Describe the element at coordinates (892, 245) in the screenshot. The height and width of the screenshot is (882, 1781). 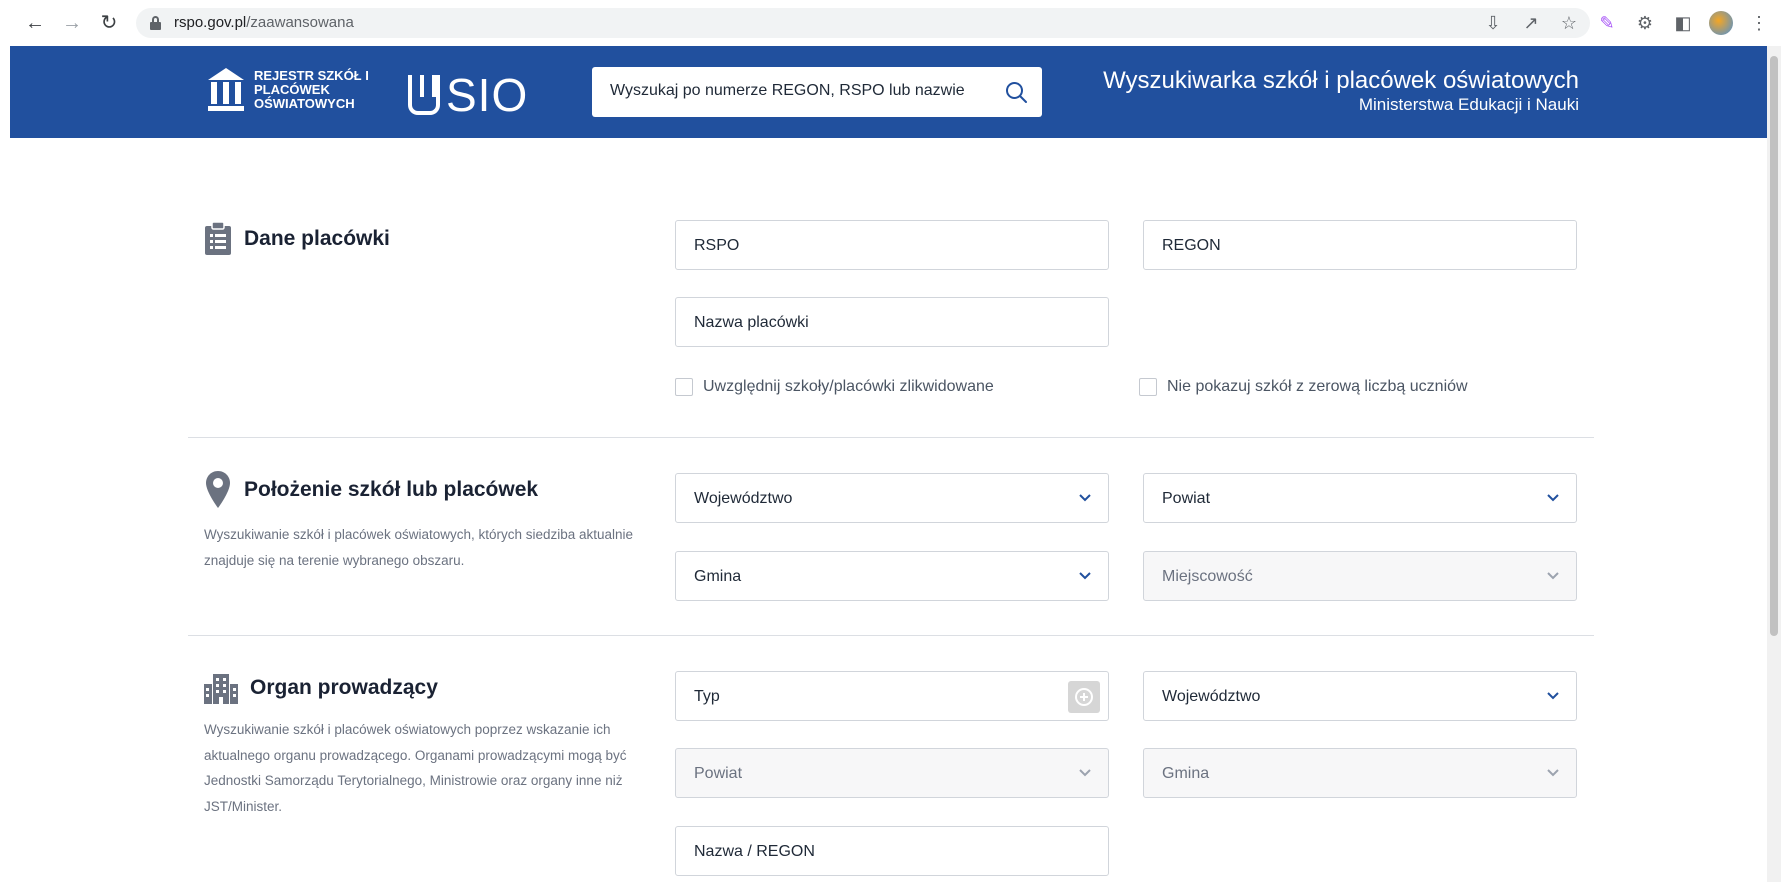
I see `rspo-field: RSPO` at that location.